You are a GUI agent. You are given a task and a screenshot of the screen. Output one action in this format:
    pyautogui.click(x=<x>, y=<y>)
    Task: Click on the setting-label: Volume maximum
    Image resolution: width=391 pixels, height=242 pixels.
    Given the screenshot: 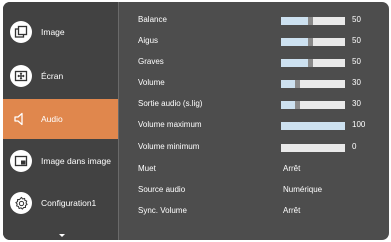 What is the action you would take?
    pyautogui.click(x=170, y=124)
    